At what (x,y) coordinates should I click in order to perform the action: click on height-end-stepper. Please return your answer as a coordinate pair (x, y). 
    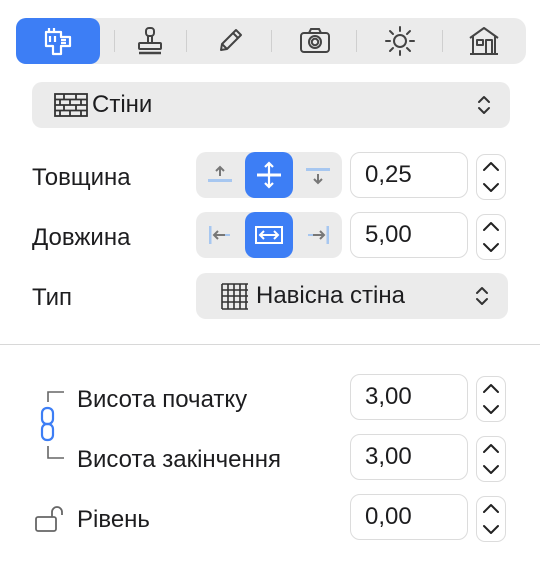
    Looking at the image, I should click on (491, 459).